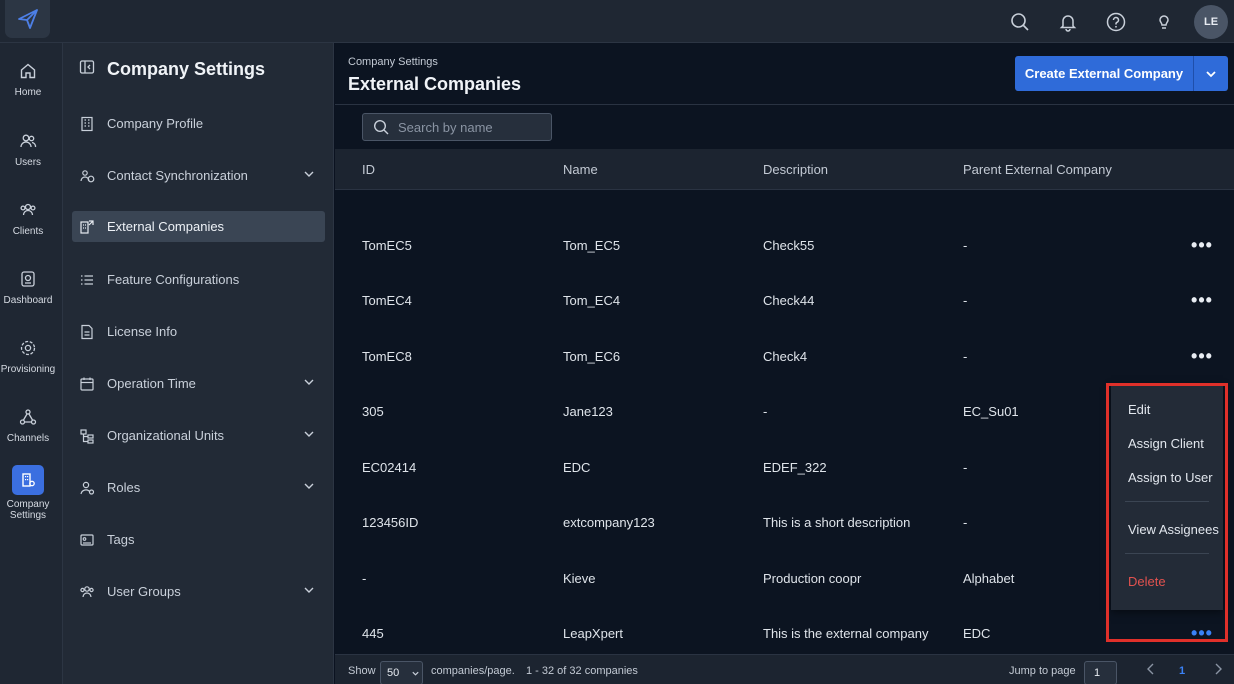  I want to click on table-row: TomEC5 Tom_EC5 Check55 - •••, so click(784, 246).